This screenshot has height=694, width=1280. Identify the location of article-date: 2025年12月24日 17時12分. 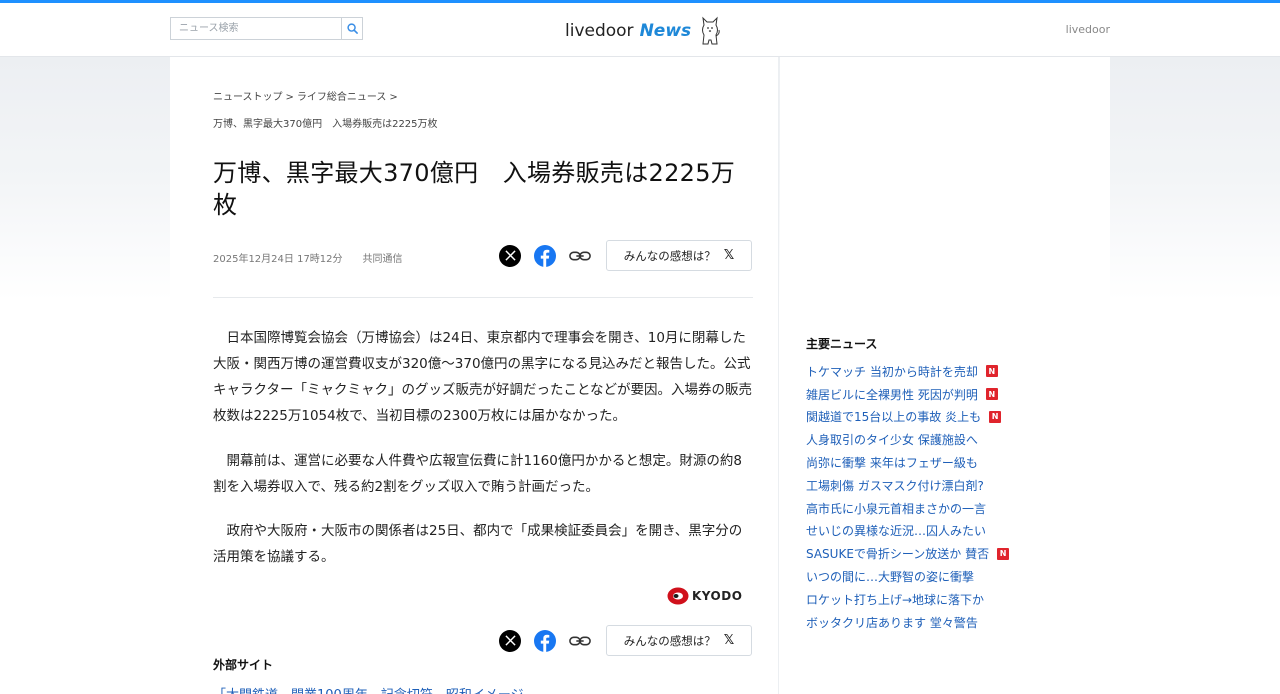
(278, 259).